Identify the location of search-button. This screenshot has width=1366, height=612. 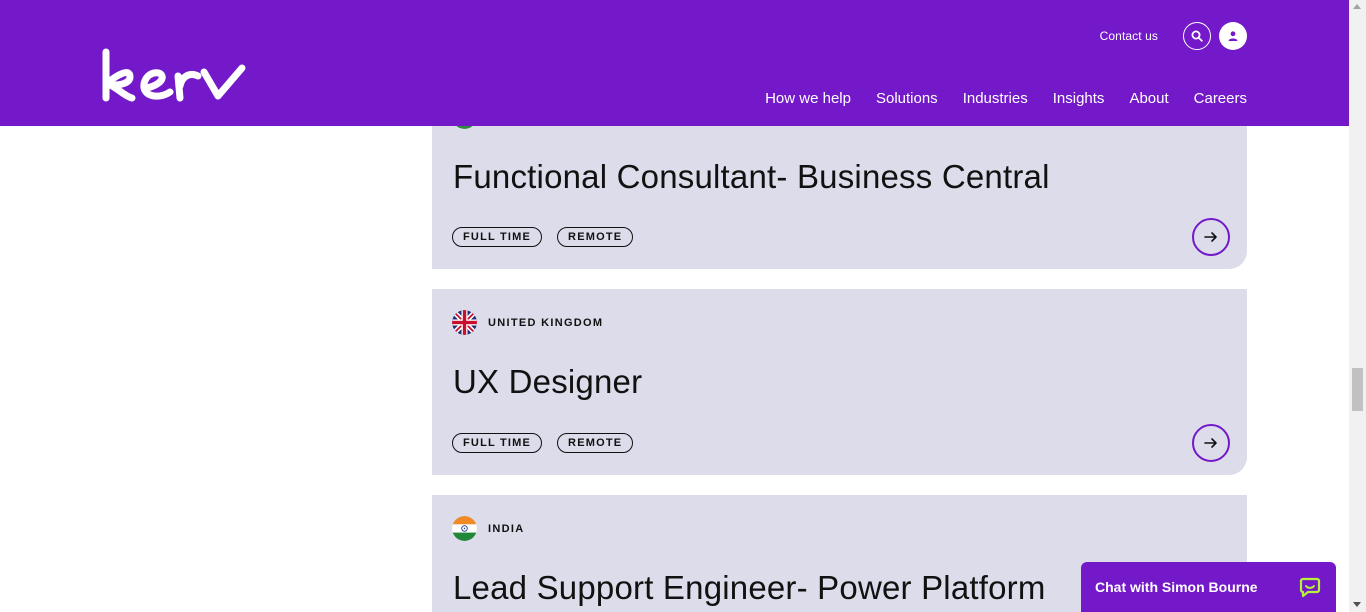
(1197, 36).